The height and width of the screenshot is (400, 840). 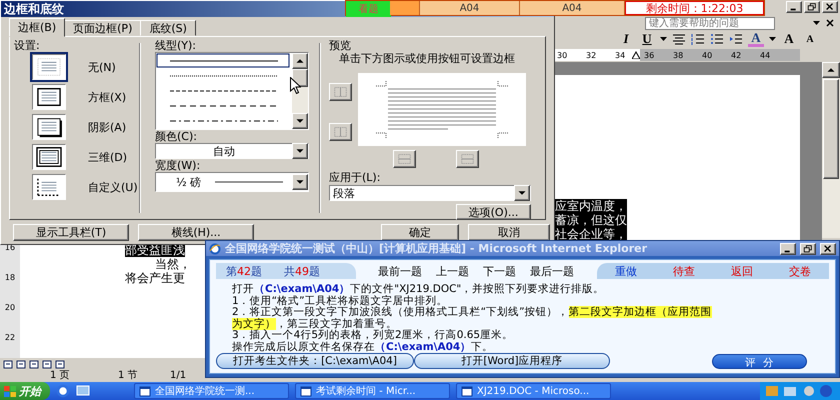 What do you see at coordinates (232, 91) in the screenshot?
I see `line-style-list` at bounding box center [232, 91].